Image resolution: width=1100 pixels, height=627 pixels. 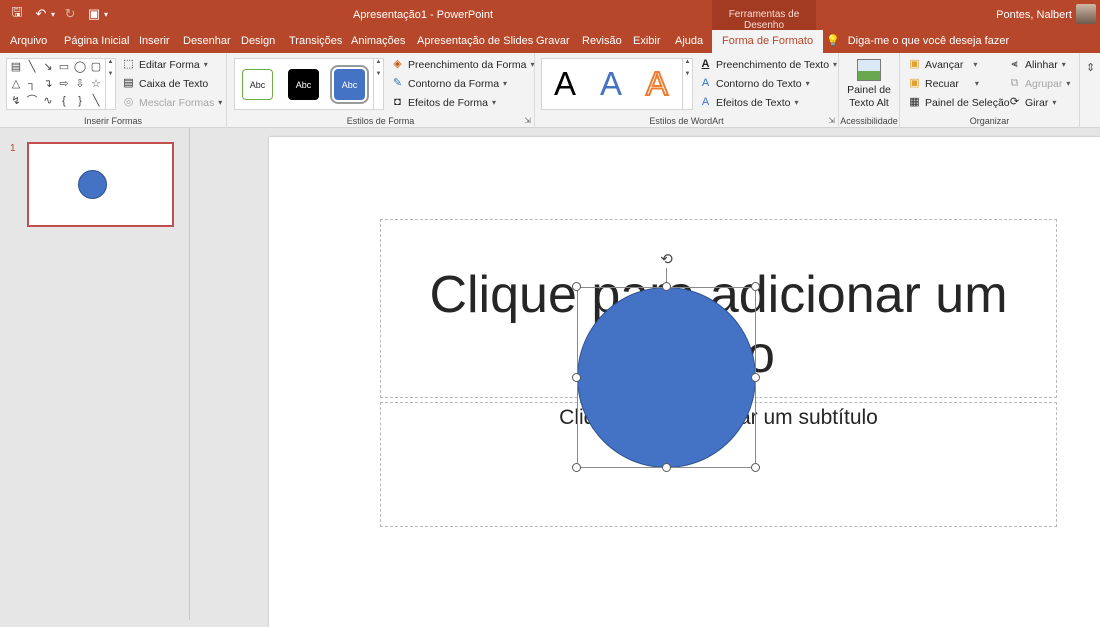 What do you see at coordinates (914, 64) in the screenshot?
I see `bring-forward-icon: ▣` at bounding box center [914, 64].